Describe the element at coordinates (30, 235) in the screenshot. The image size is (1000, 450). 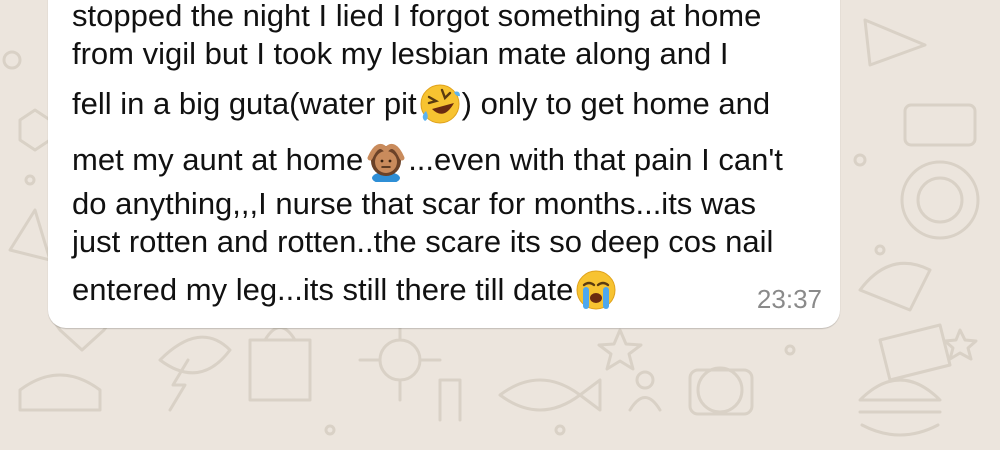
I see `triangle-doodle` at that location.